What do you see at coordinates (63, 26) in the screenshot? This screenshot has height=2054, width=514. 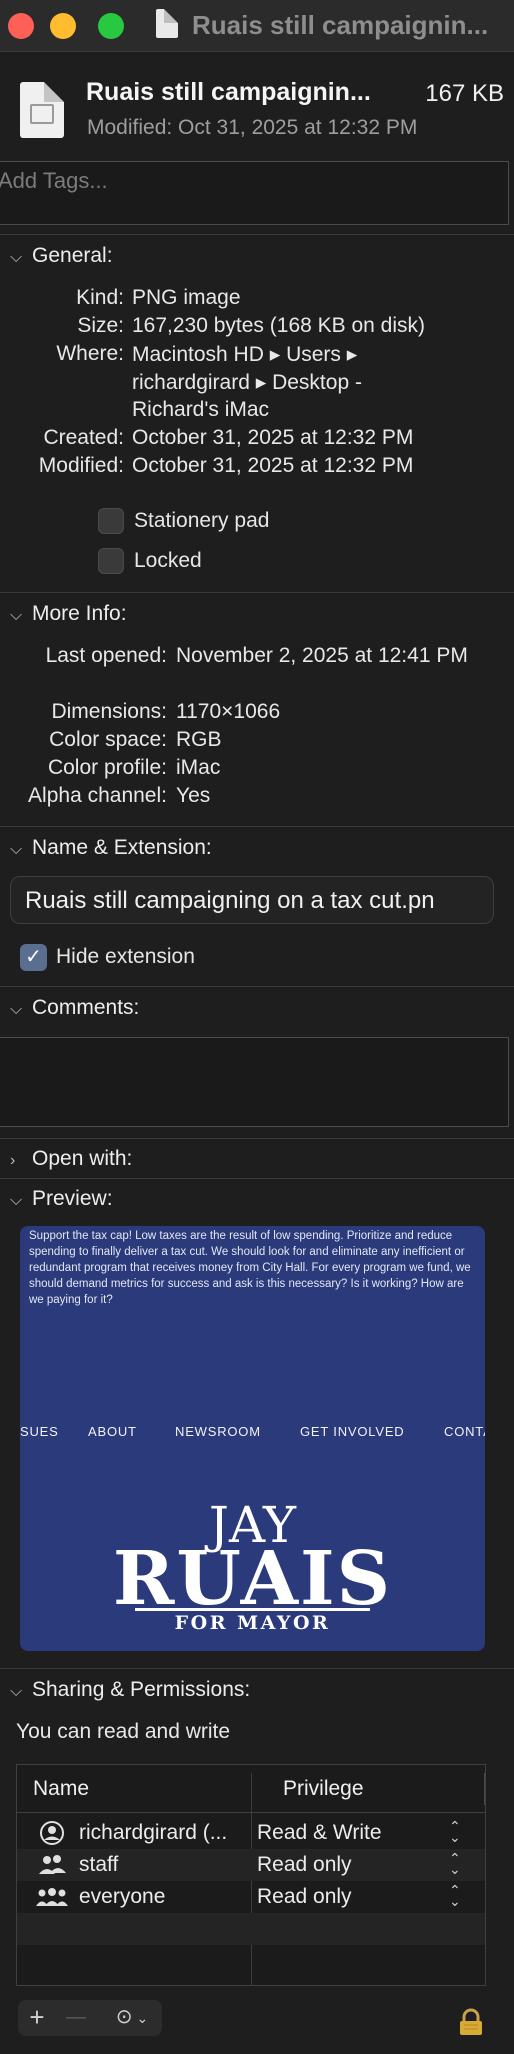 I see `minimize-window-button` at bounding box center [63, 26].